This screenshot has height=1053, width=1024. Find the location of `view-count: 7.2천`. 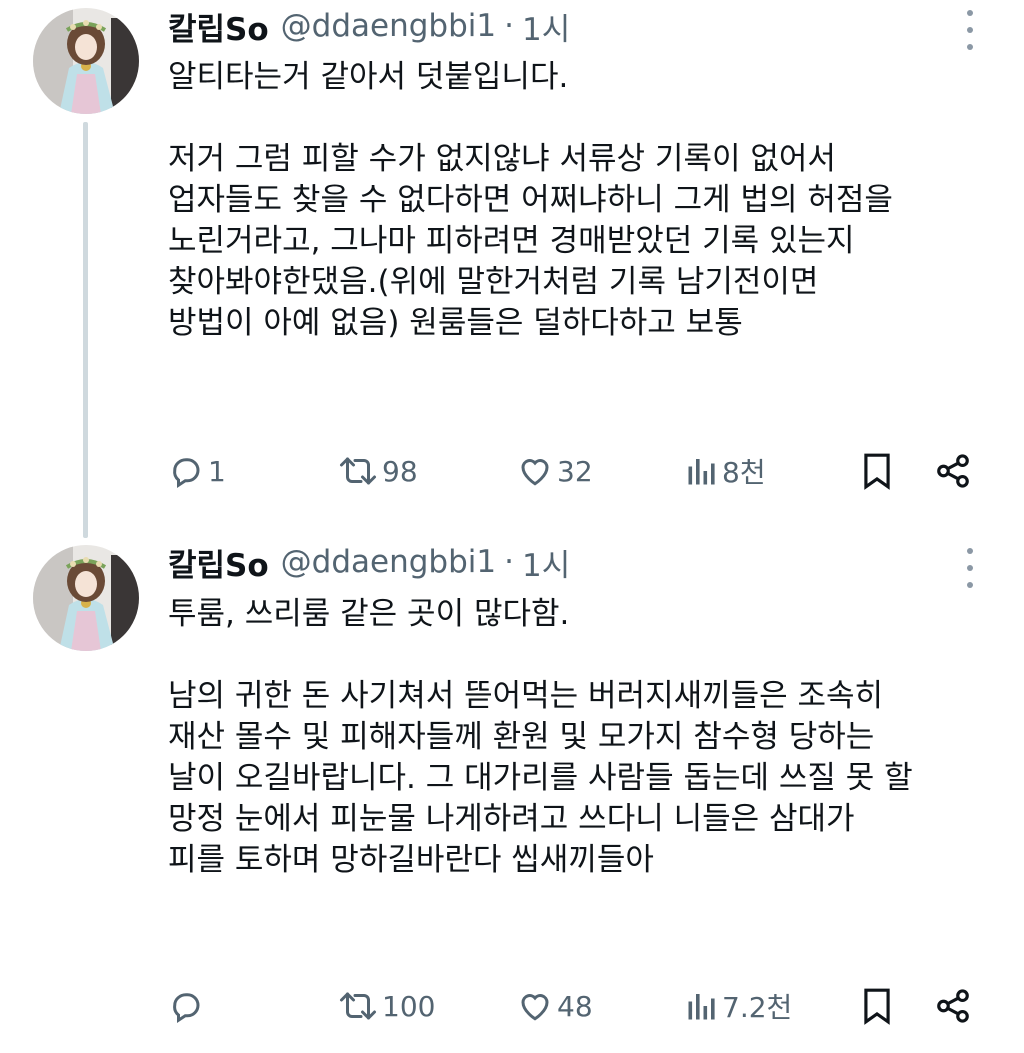

view-count: 7.2천 is located at coordinates (757, 1007).